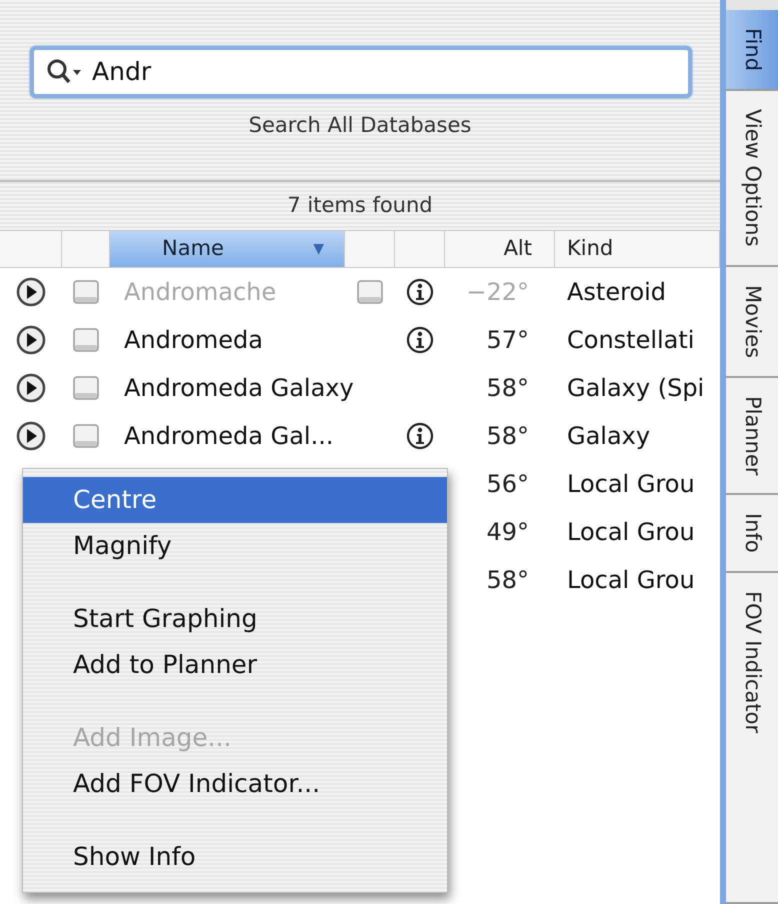 The width and height of the screenshot is (778, 904). I want to click on altitude-value: 49°, so click(507, 532).